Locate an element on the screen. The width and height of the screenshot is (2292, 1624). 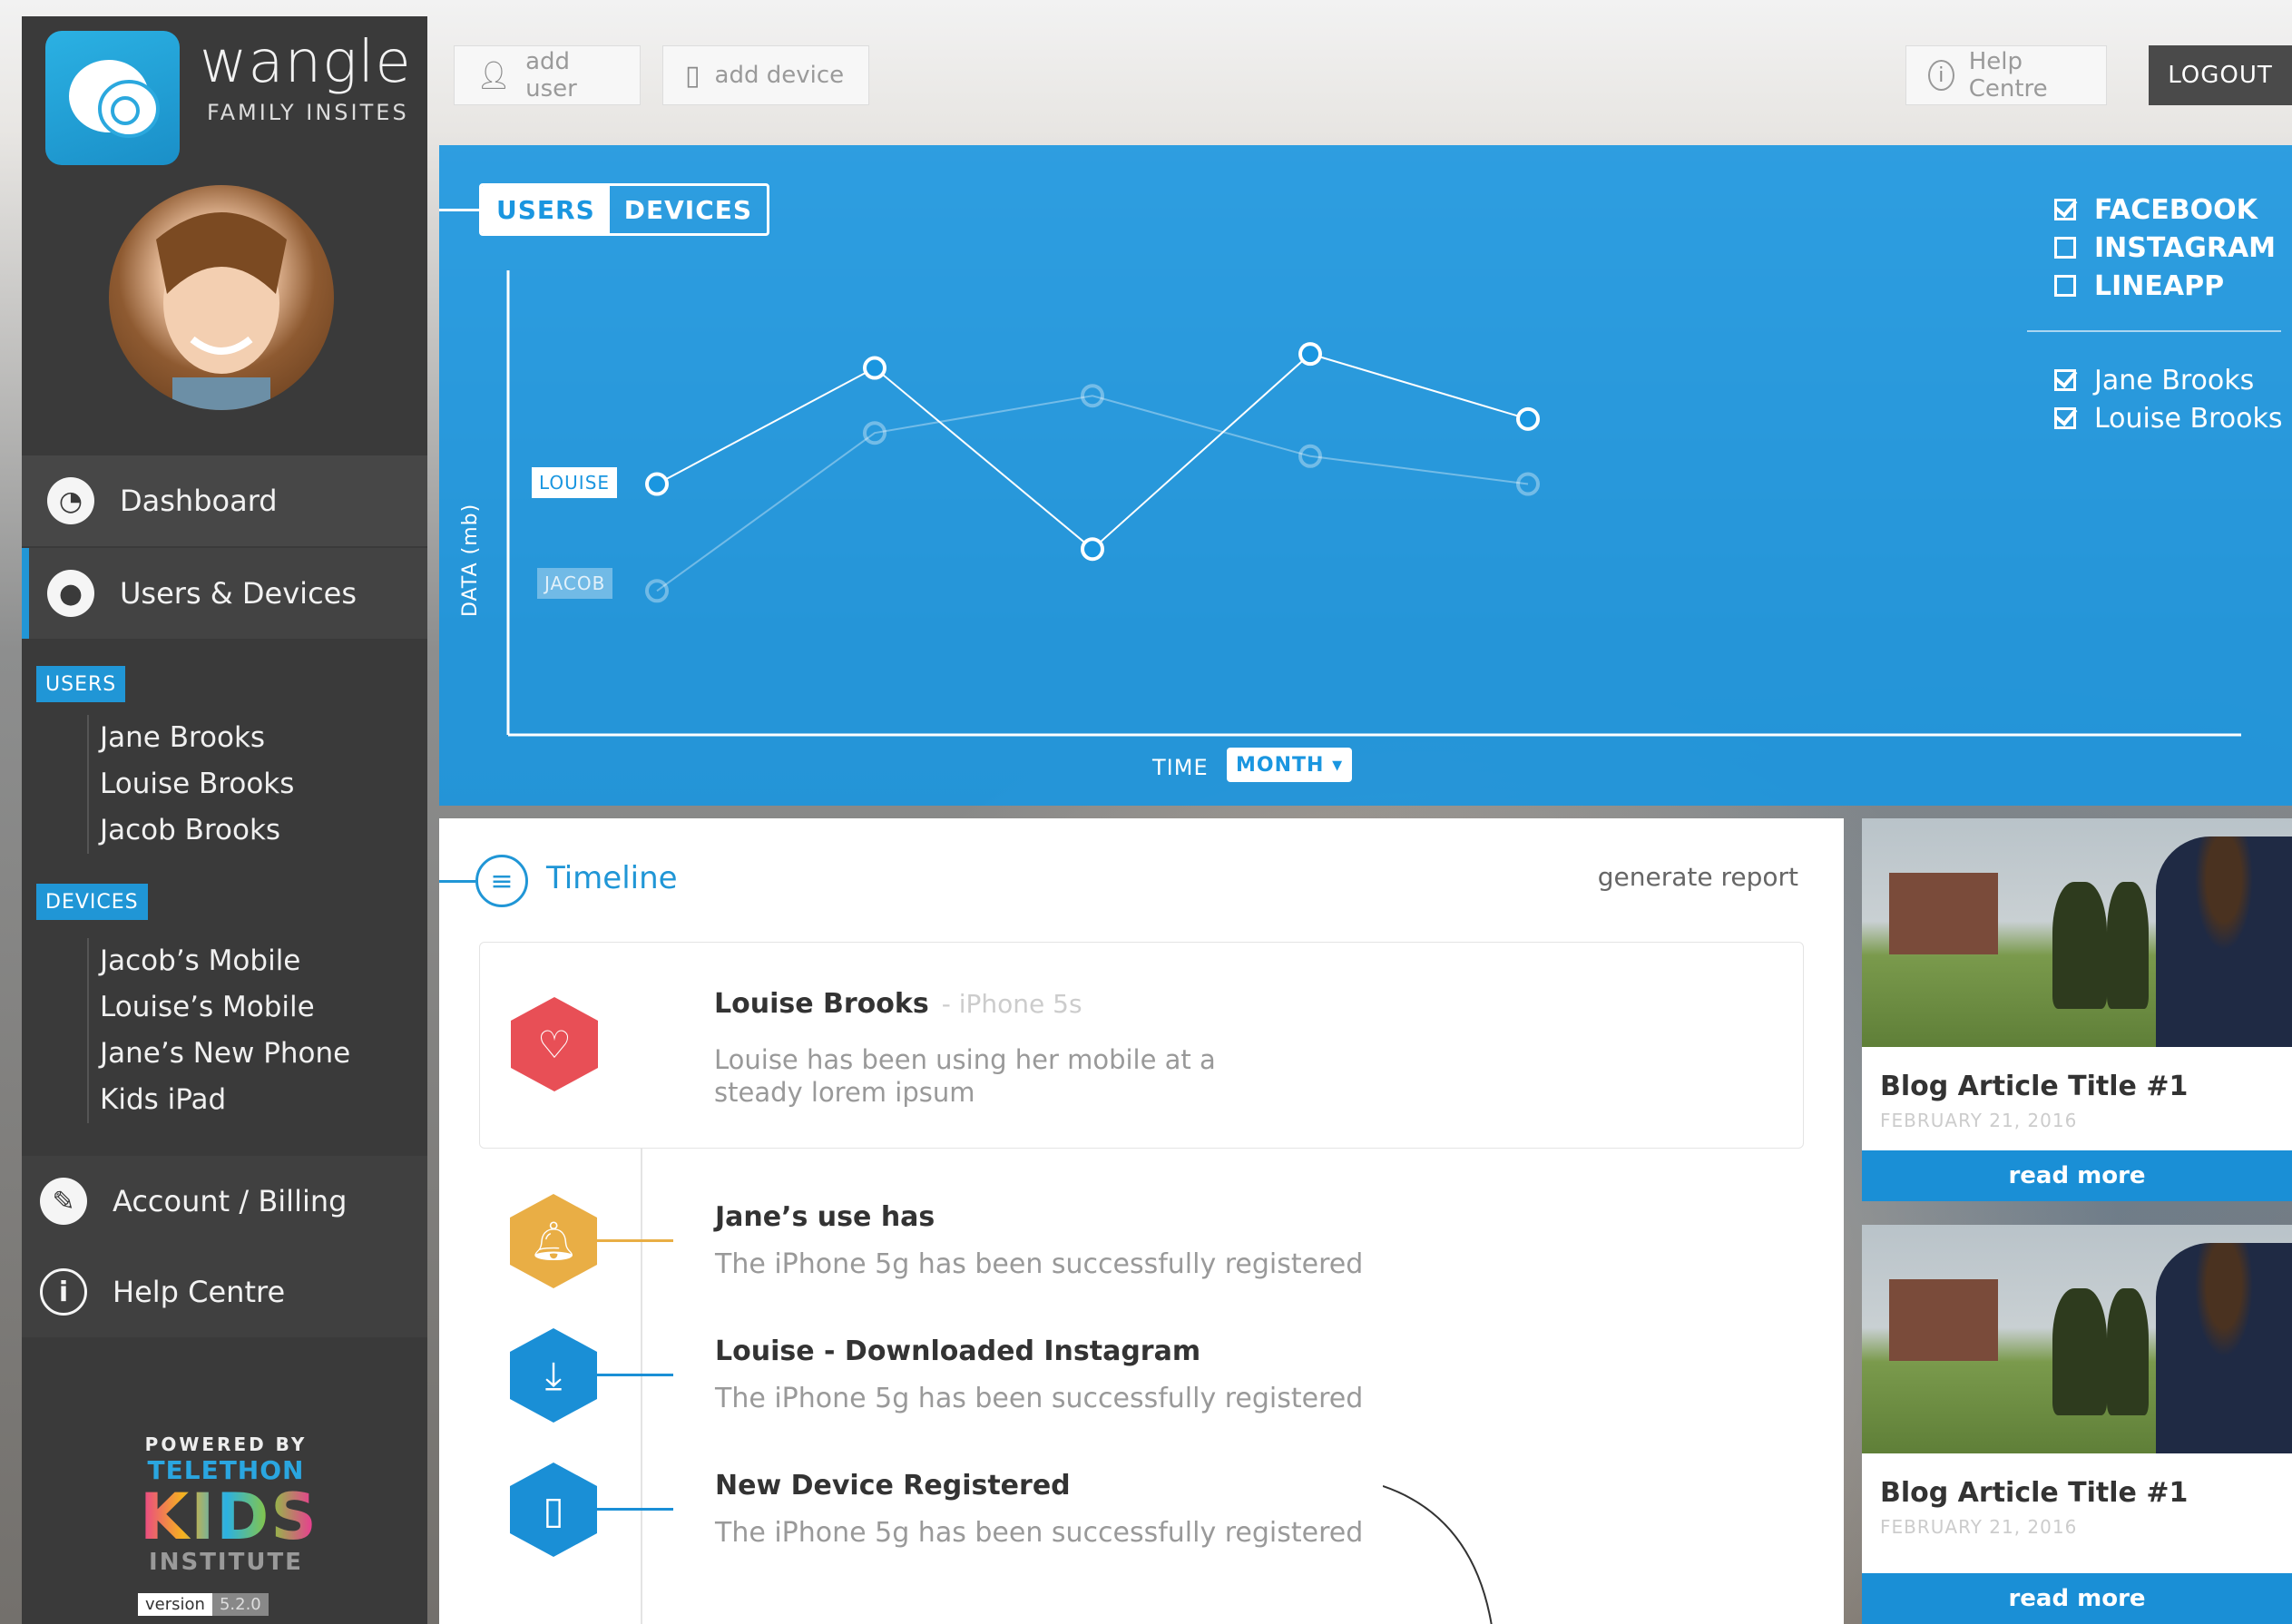
device-item: Louise’s Mobile is located at coordinates (225, 1007).